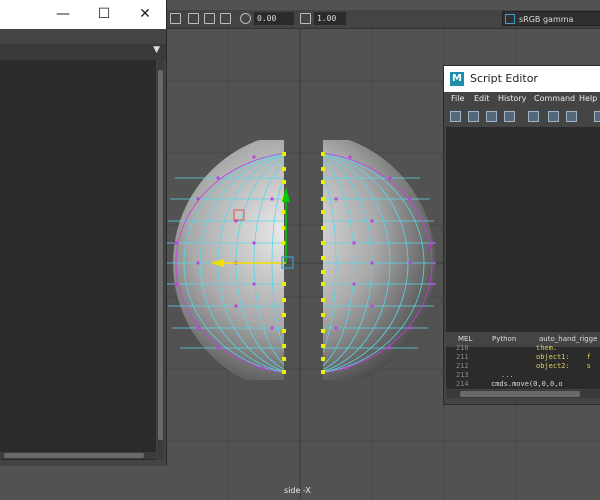 This screenshot has width=600, height=500. Describe the element at coordinates (455, 116) in the screenshot. I see `open-script-icon` at that location.